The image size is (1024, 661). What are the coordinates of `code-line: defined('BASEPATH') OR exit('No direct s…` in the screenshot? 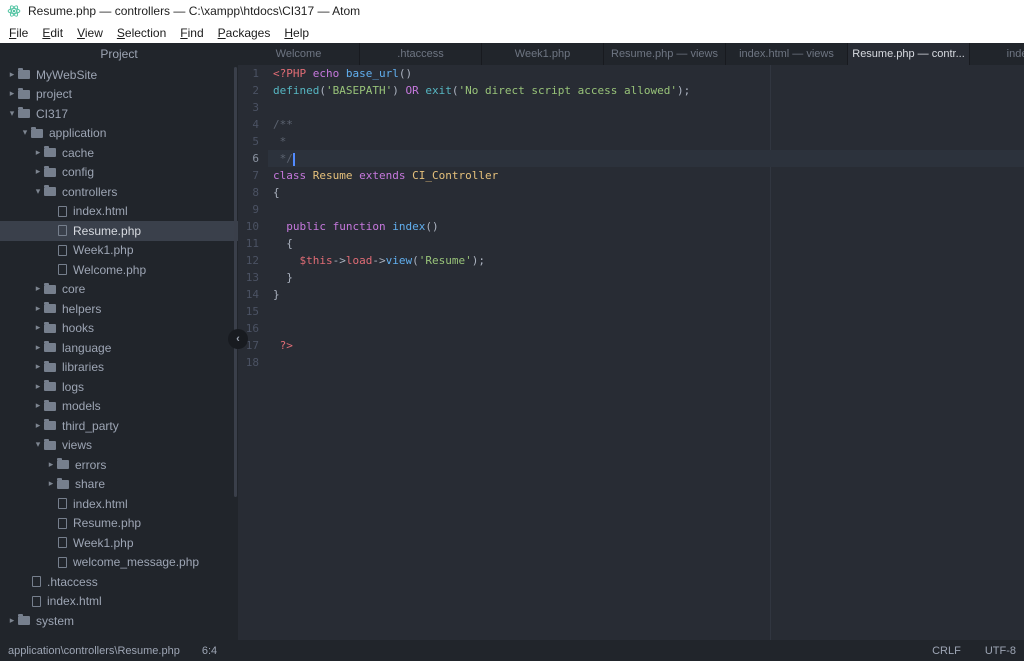 It's located at (482, 90).